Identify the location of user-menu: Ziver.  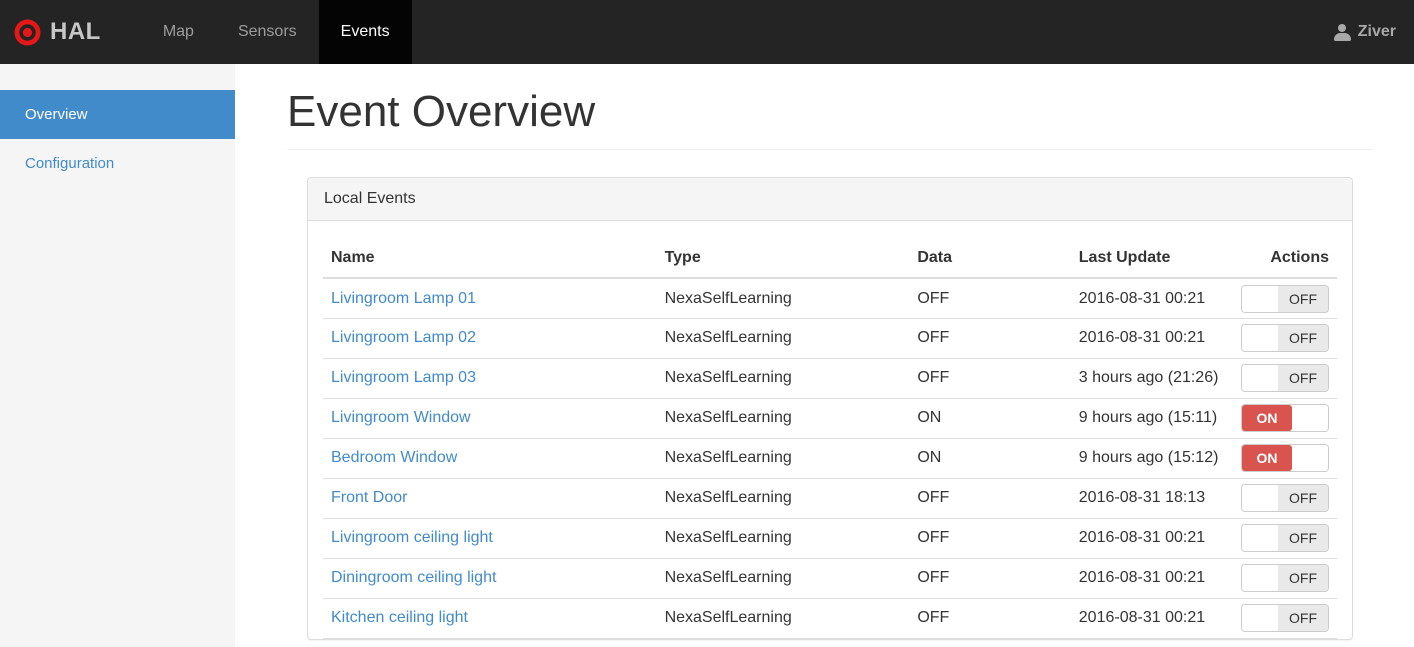
(1373, 32).